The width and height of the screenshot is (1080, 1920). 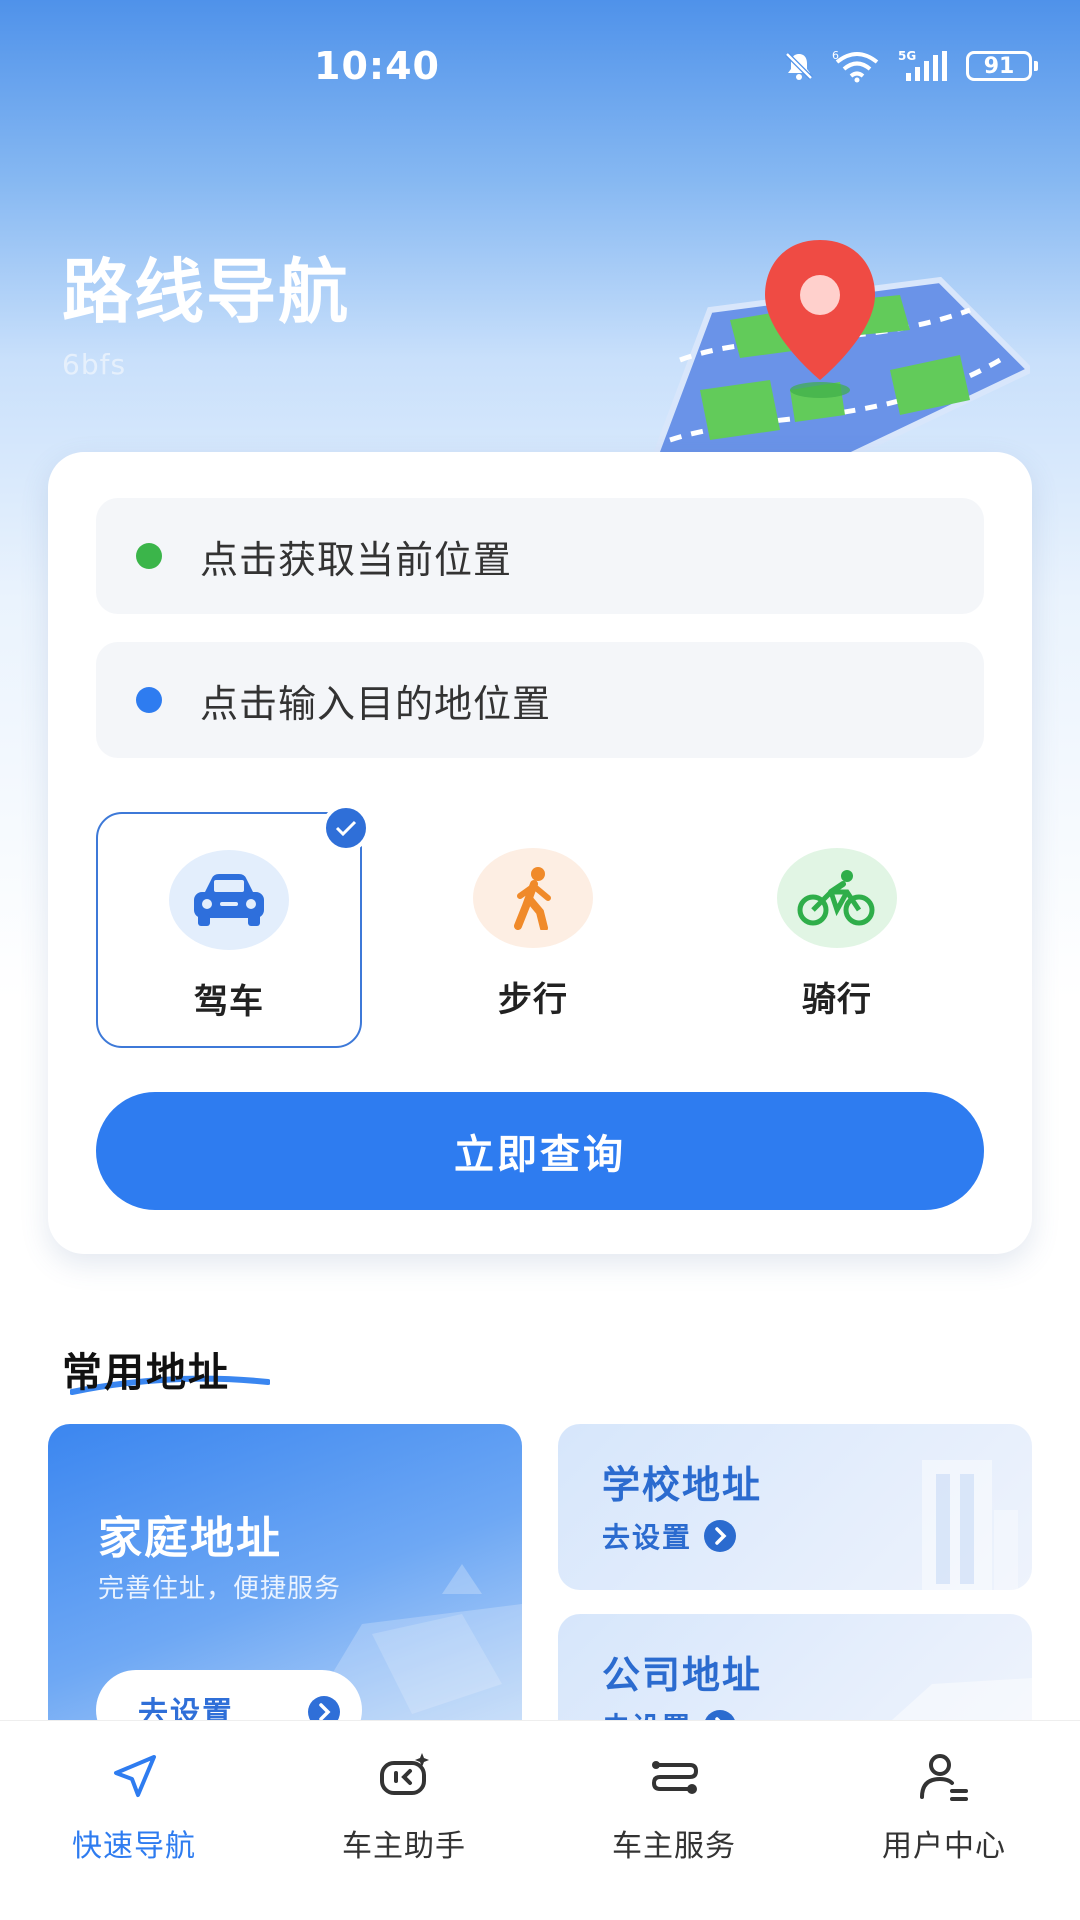 I want to click on network-type: 5G, so click(x=907, y=56).